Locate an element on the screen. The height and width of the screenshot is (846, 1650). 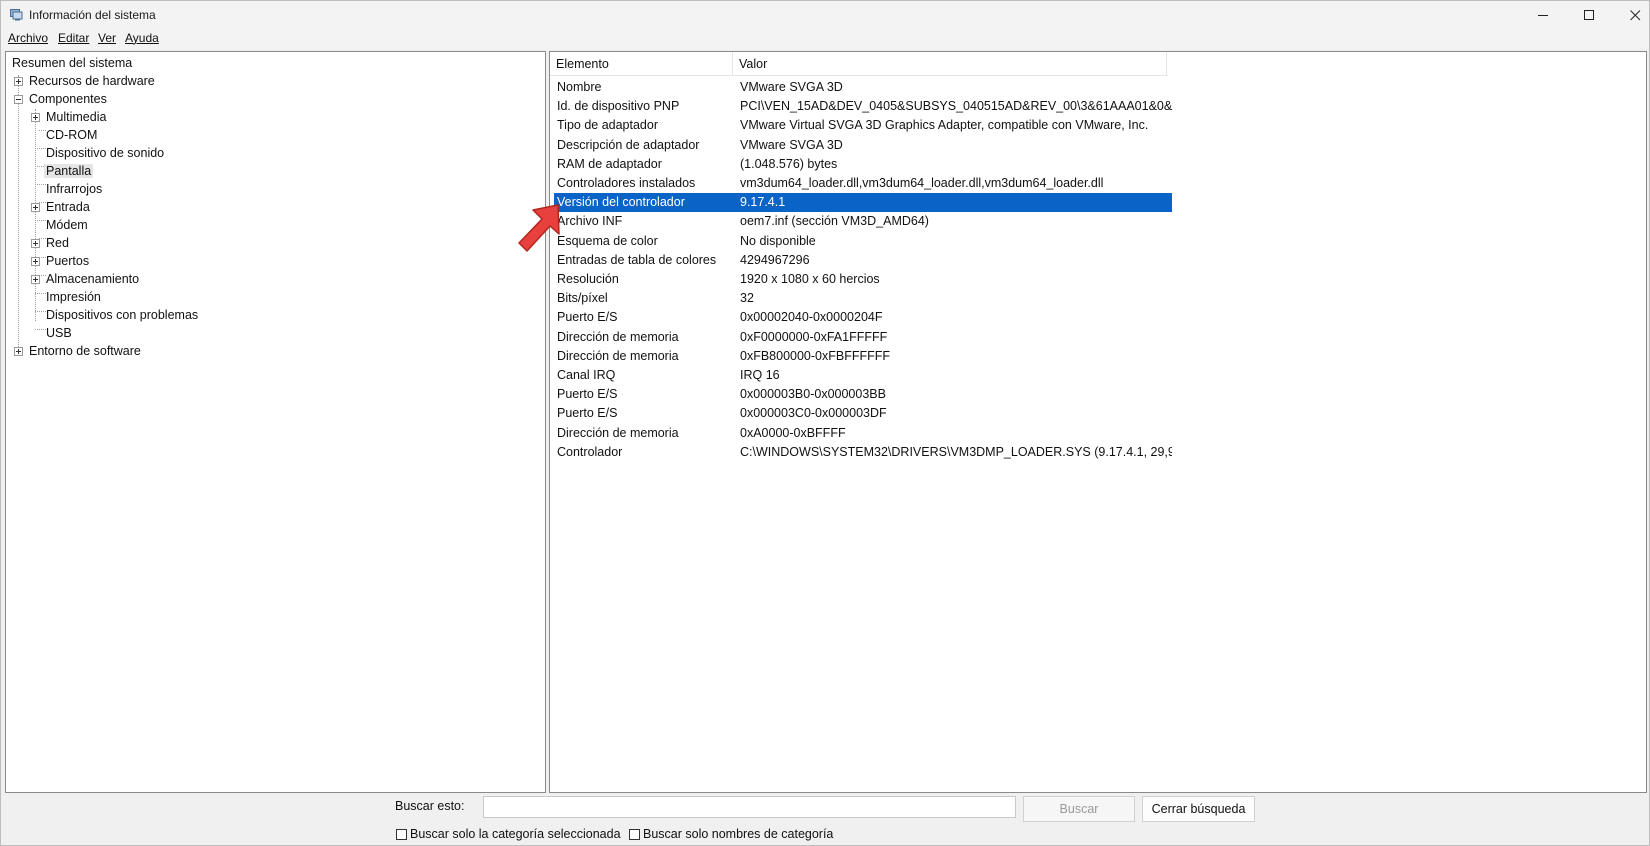
tree-item-label: Entorno de software is located at coordinates (85, 351).